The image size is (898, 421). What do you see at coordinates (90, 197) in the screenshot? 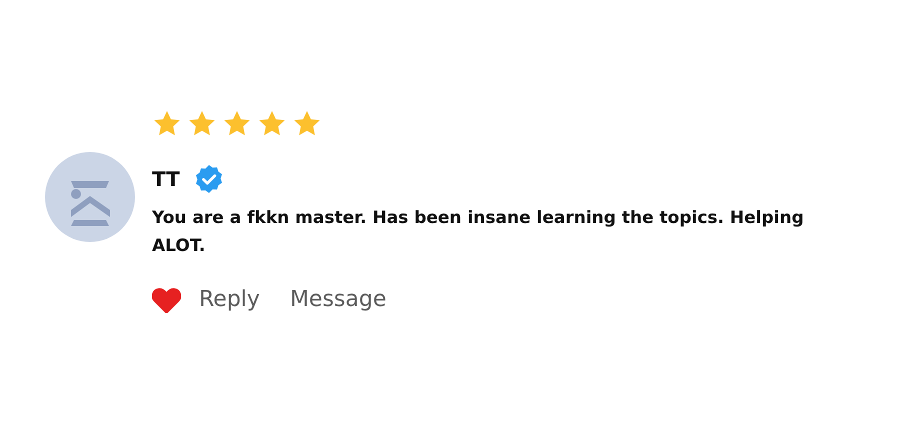
I see `avatar-icon` at bounding box center [90, 197].